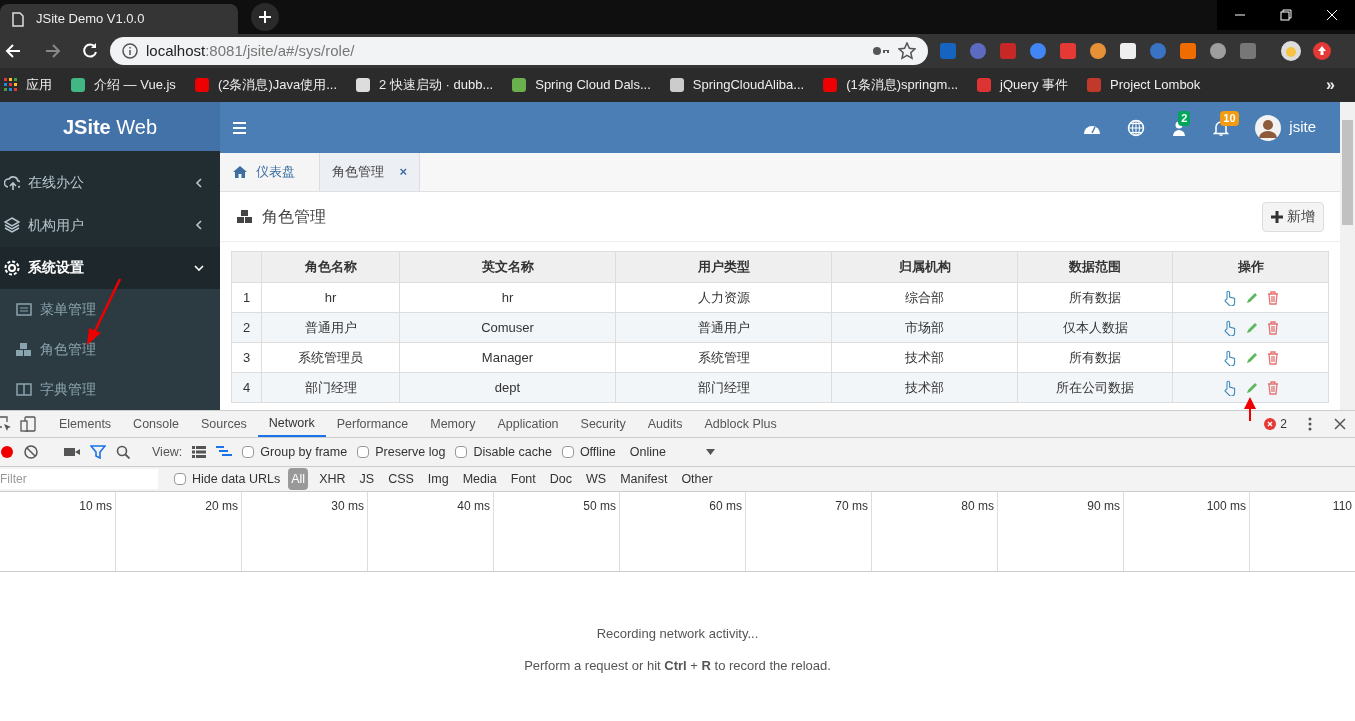 The image size is (1355, 721). What do you see at coordinates (438, 479) in the screenshot?
I see `type-filter-button: Img` at bounding box center [438, 479].